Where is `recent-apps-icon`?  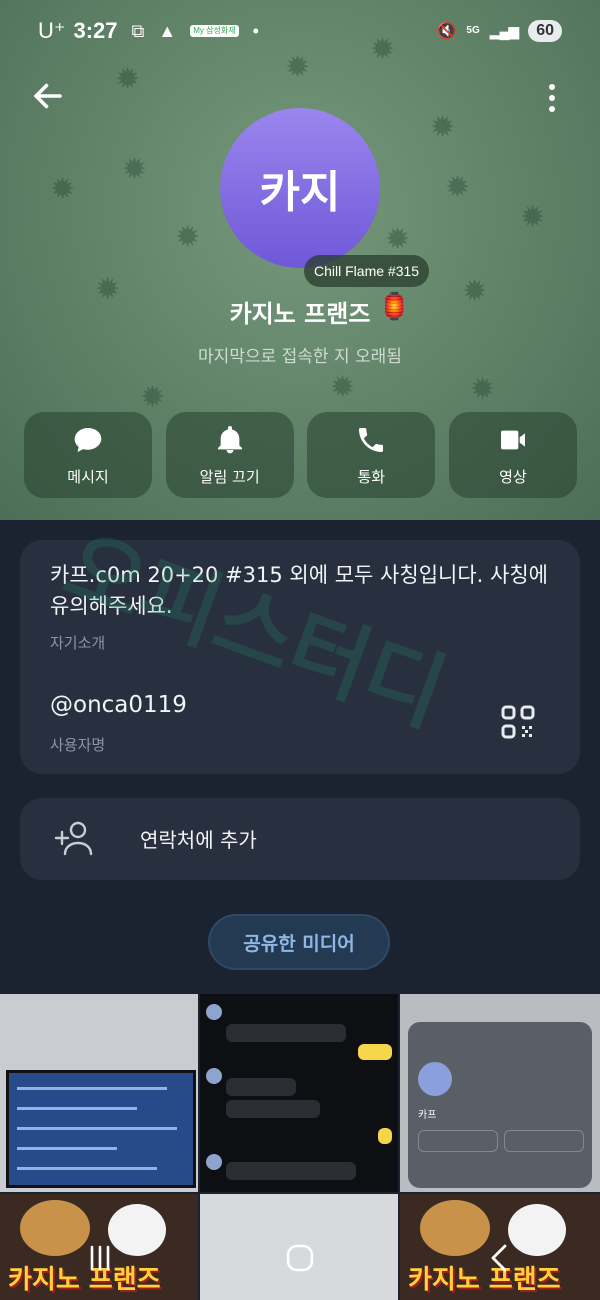 recent-apps-icon is located at coordinates (100, 1258).